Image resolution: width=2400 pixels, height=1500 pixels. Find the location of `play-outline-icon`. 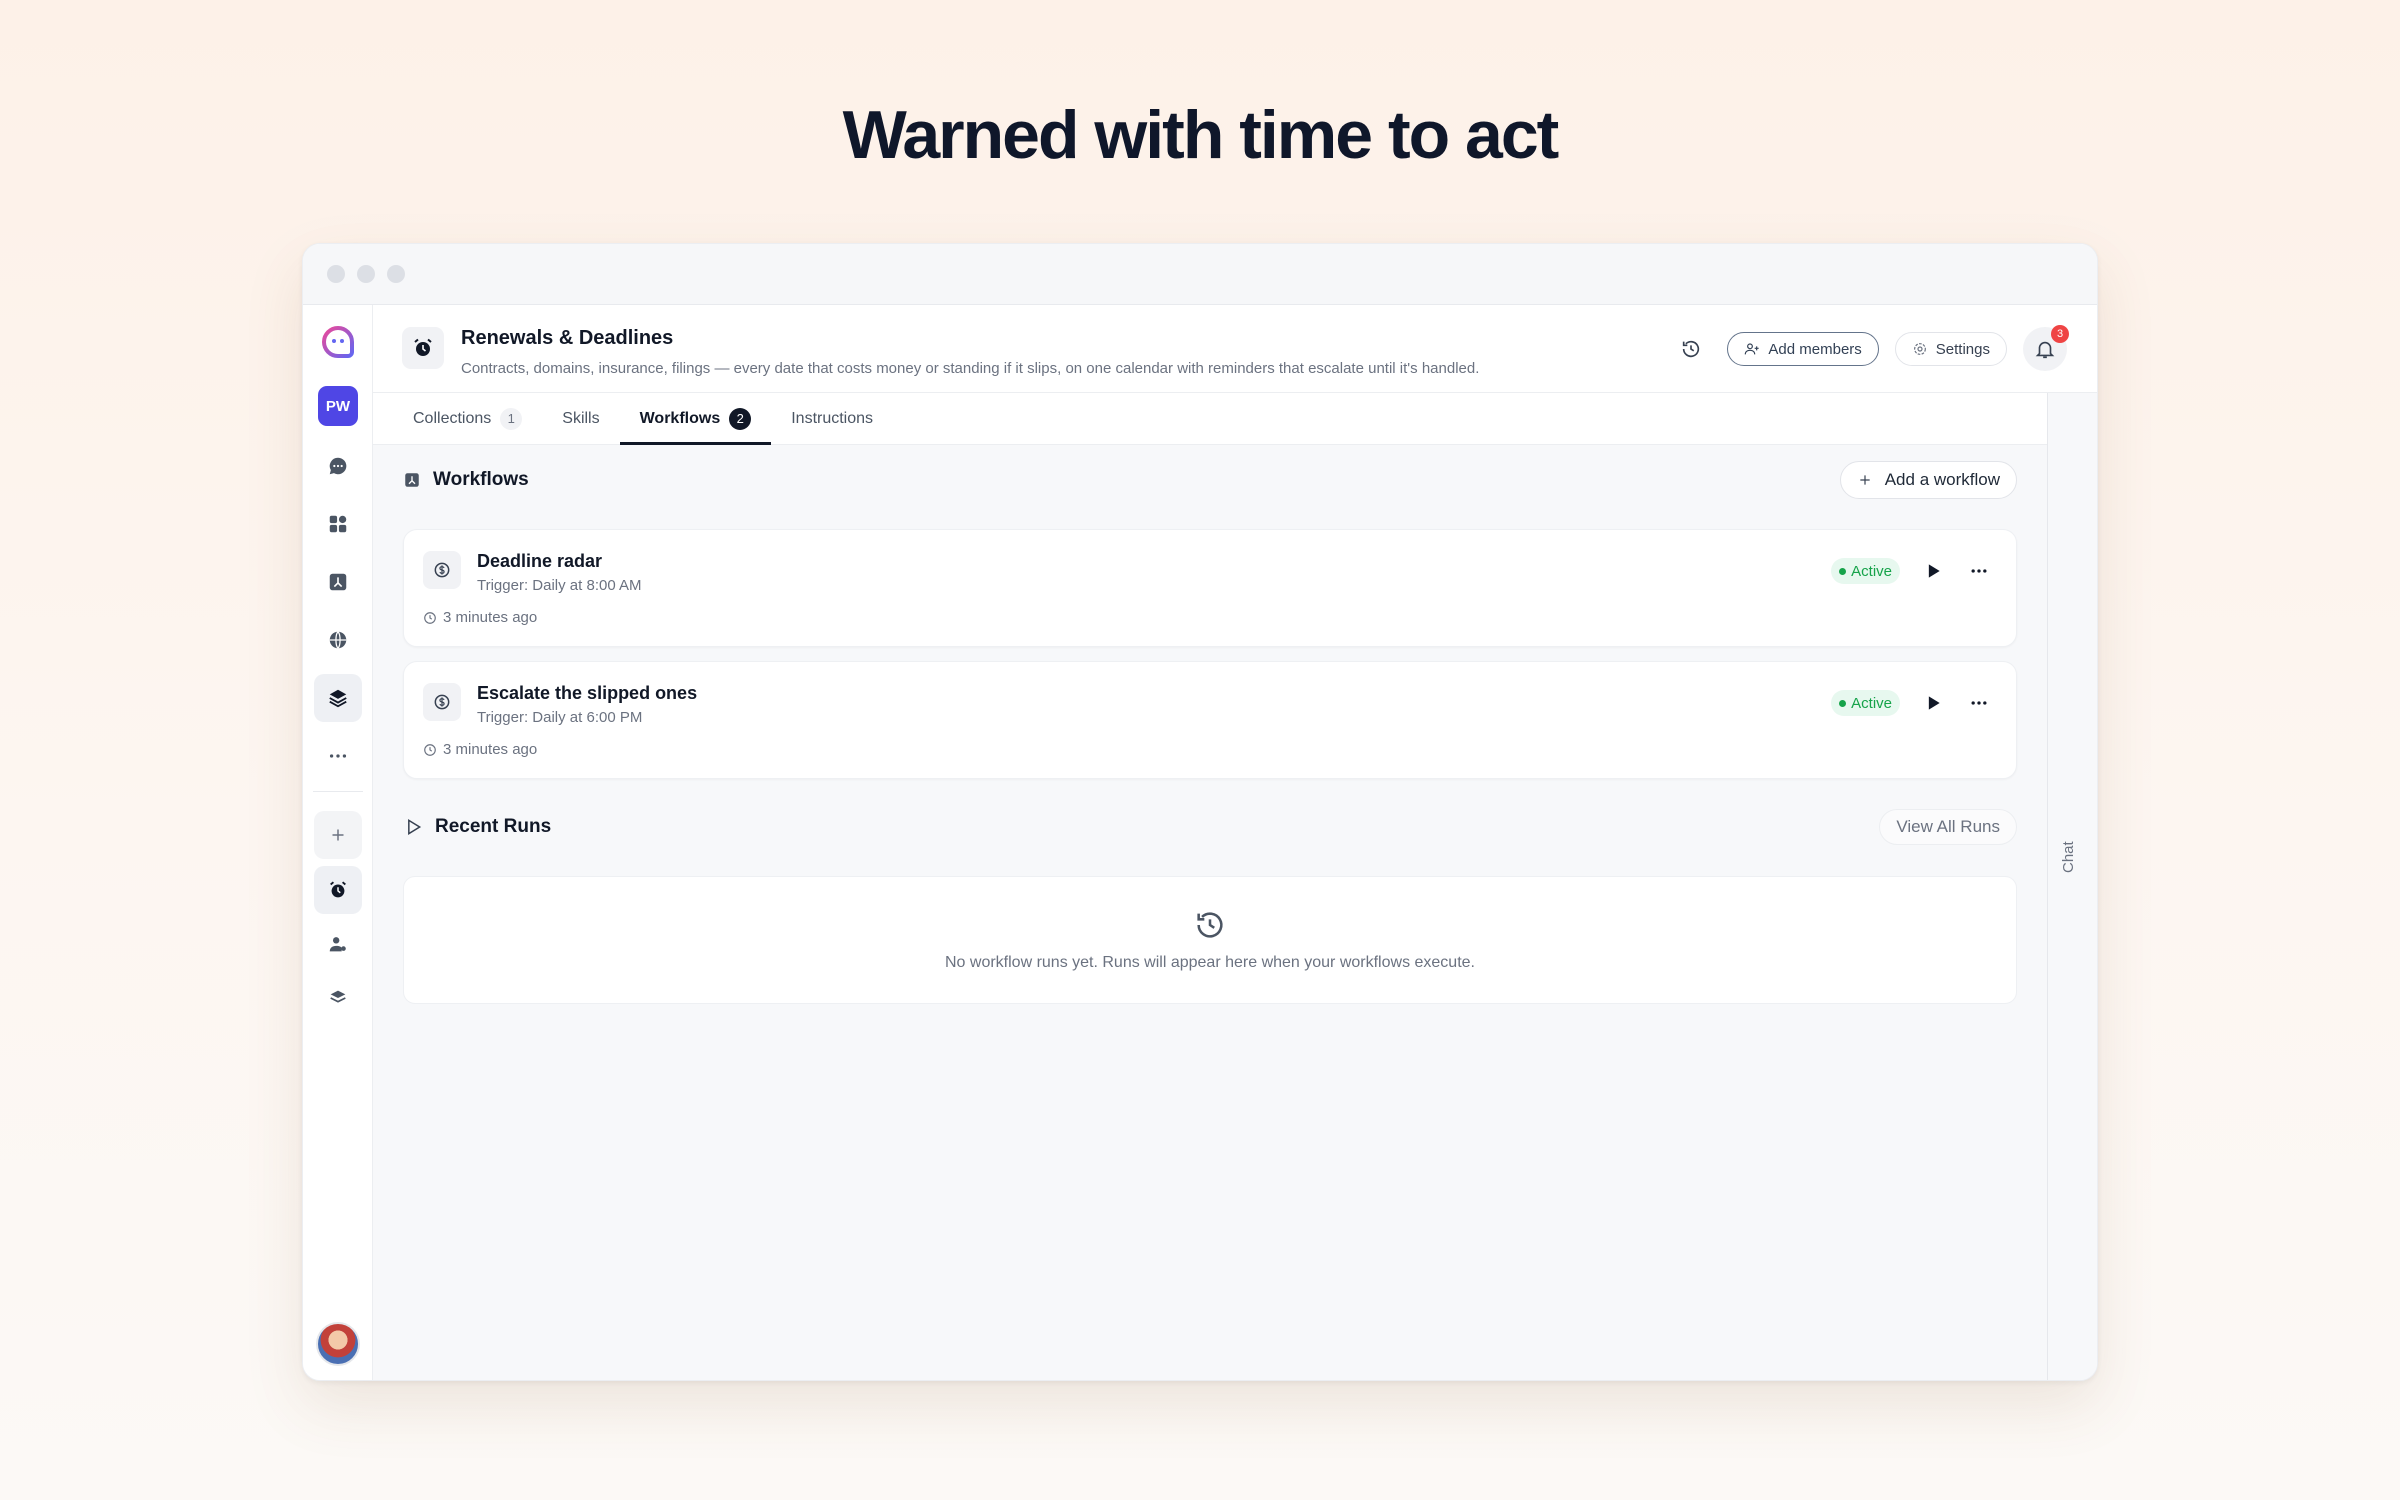

play-outline-icon is located at coordinates (415, 827).